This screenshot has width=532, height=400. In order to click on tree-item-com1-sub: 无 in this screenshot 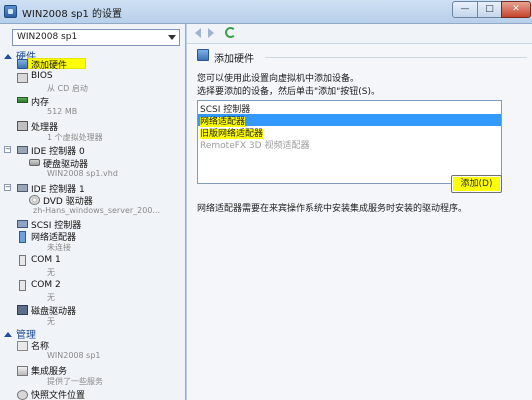, I will do `click(51, 272)`.